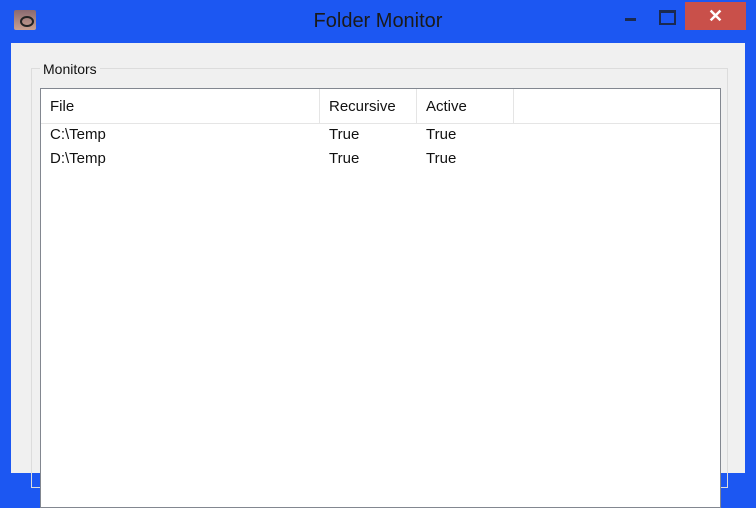  What do you see at coordinates (368, 106) in the screenshot?
I see `column-header-recursive: Recursive` at bounding box center [368, 106].